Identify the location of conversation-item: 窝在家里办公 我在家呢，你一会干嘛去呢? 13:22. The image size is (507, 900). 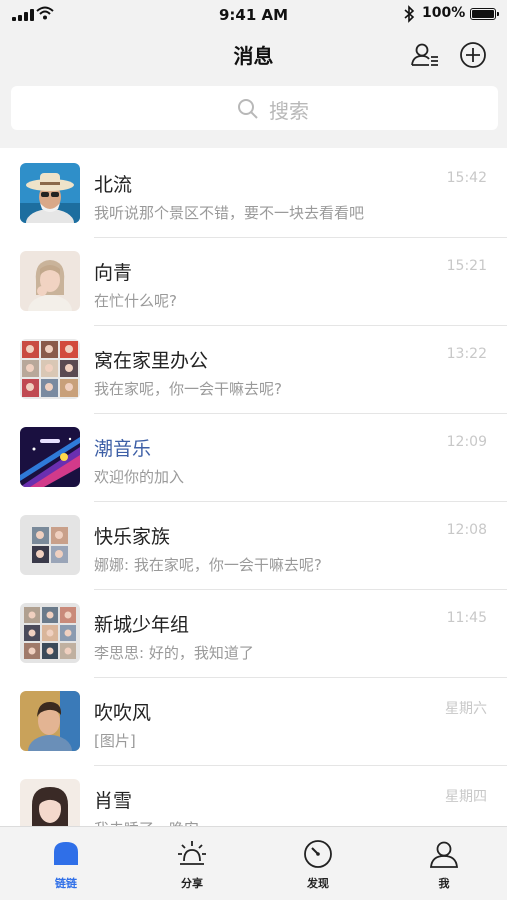
(253, 370).